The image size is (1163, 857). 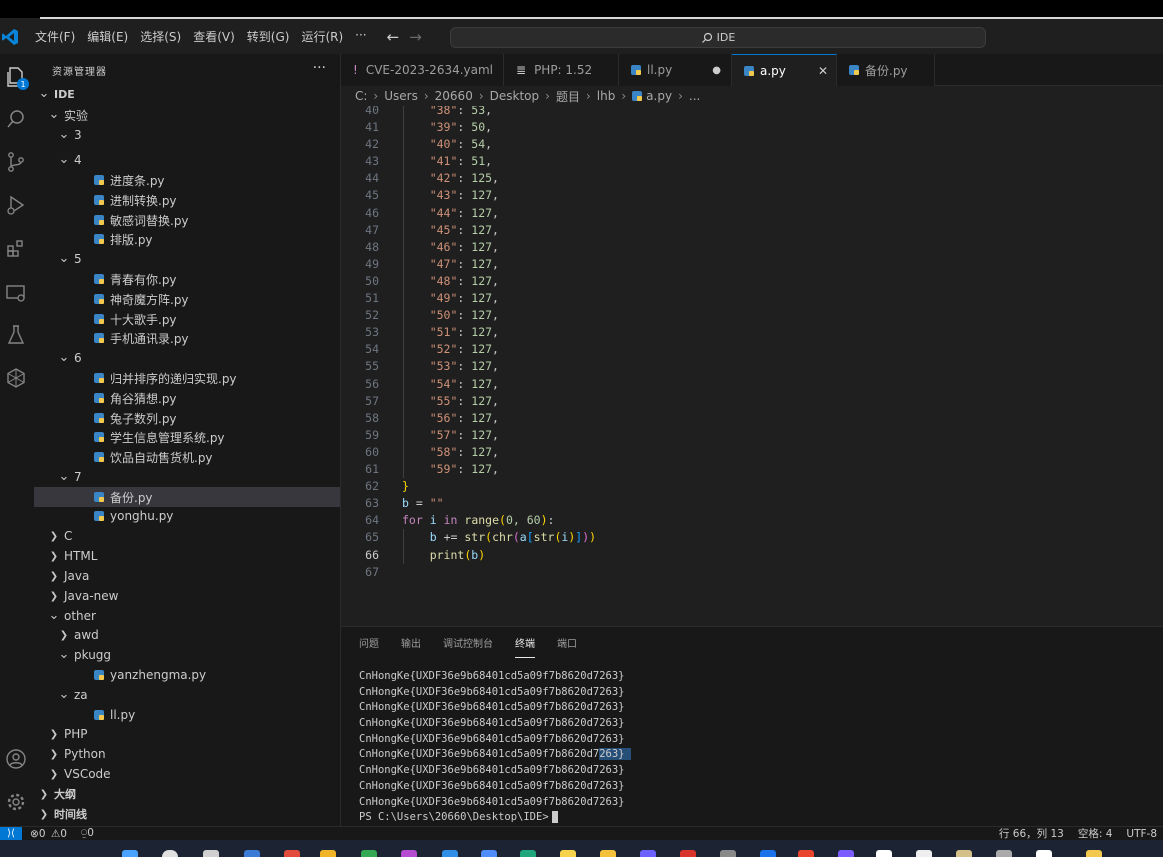 What do you see at coordinates (187, 536) in the screenshot?
I see `folder-item: ❯ C` at bounding box center [187, 536].